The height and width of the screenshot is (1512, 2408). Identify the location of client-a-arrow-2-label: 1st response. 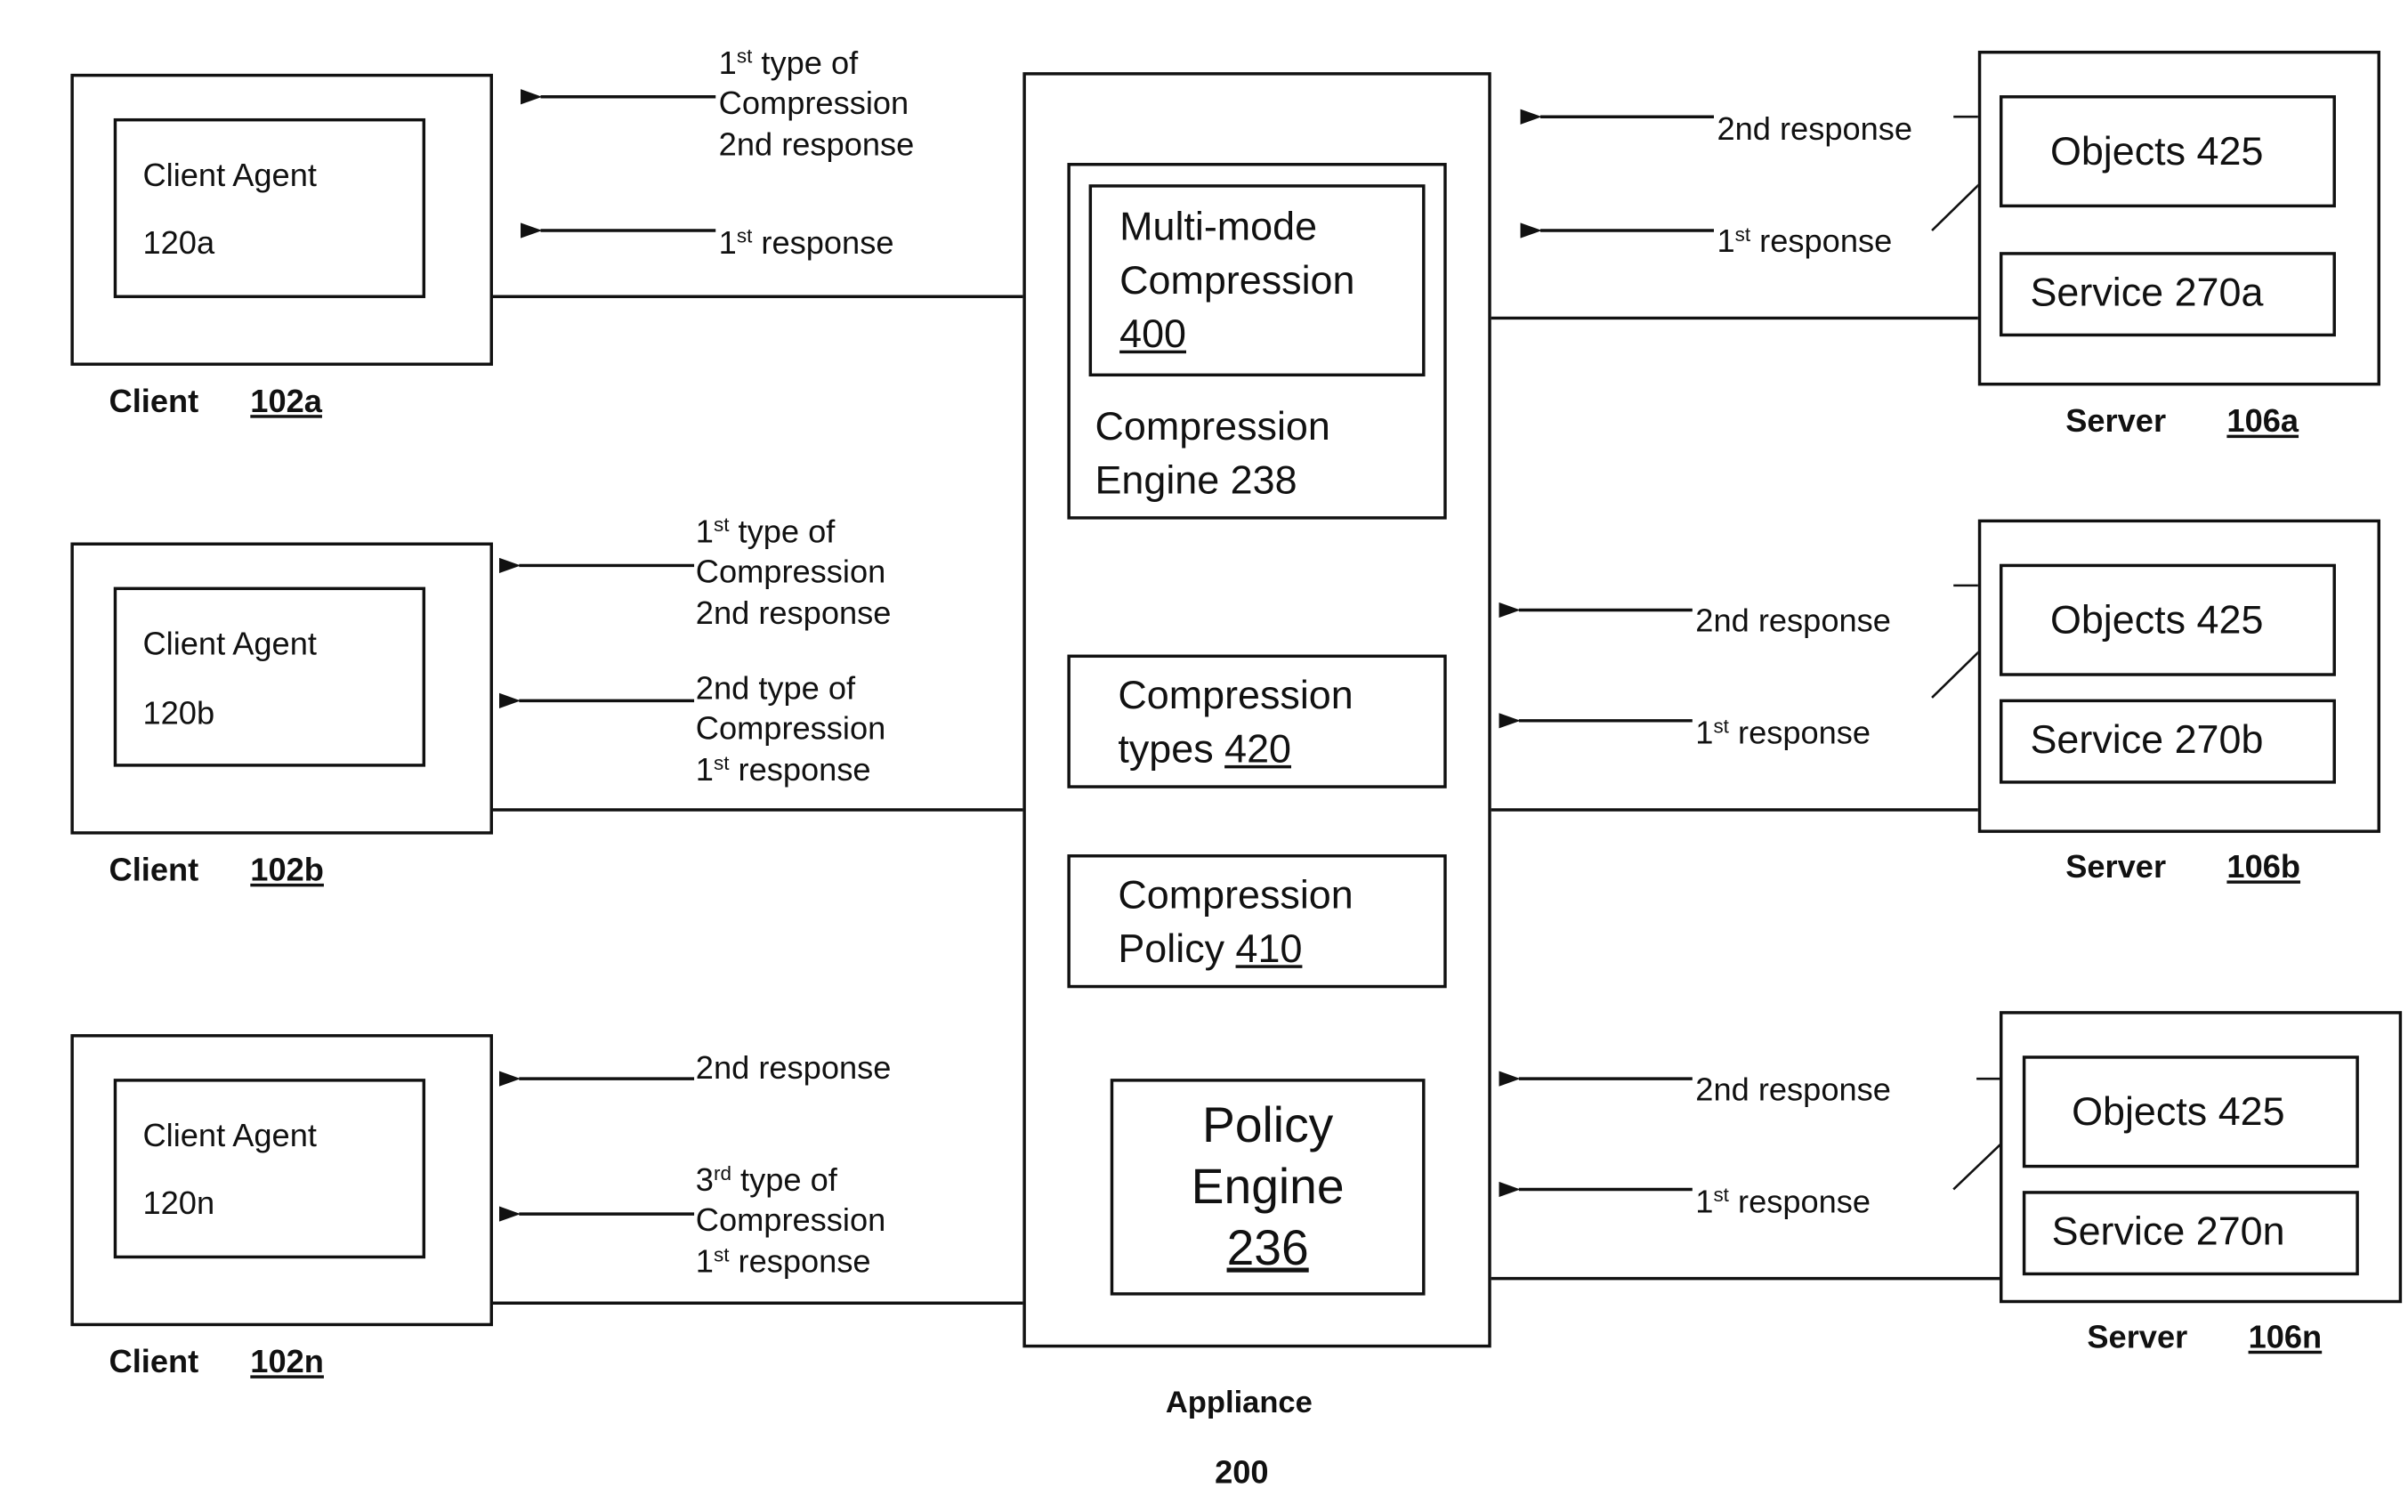
(807, 244).